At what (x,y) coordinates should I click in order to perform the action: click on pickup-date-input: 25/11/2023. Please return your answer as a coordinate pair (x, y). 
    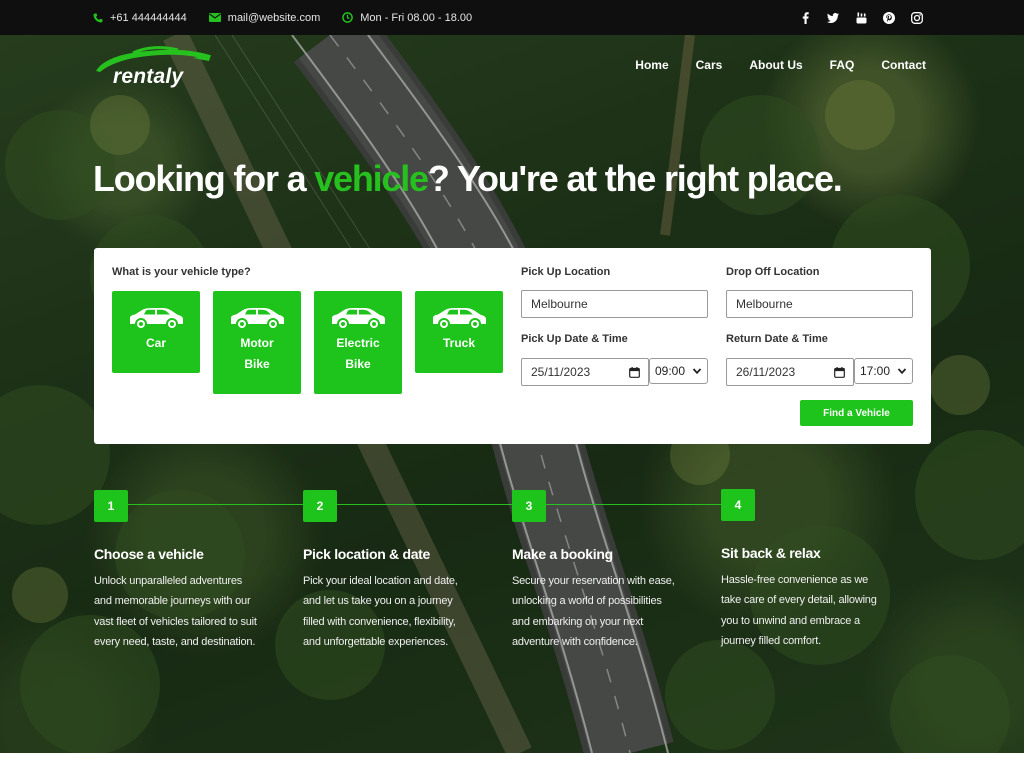
    Looking at the image, I should click on (585, 372).